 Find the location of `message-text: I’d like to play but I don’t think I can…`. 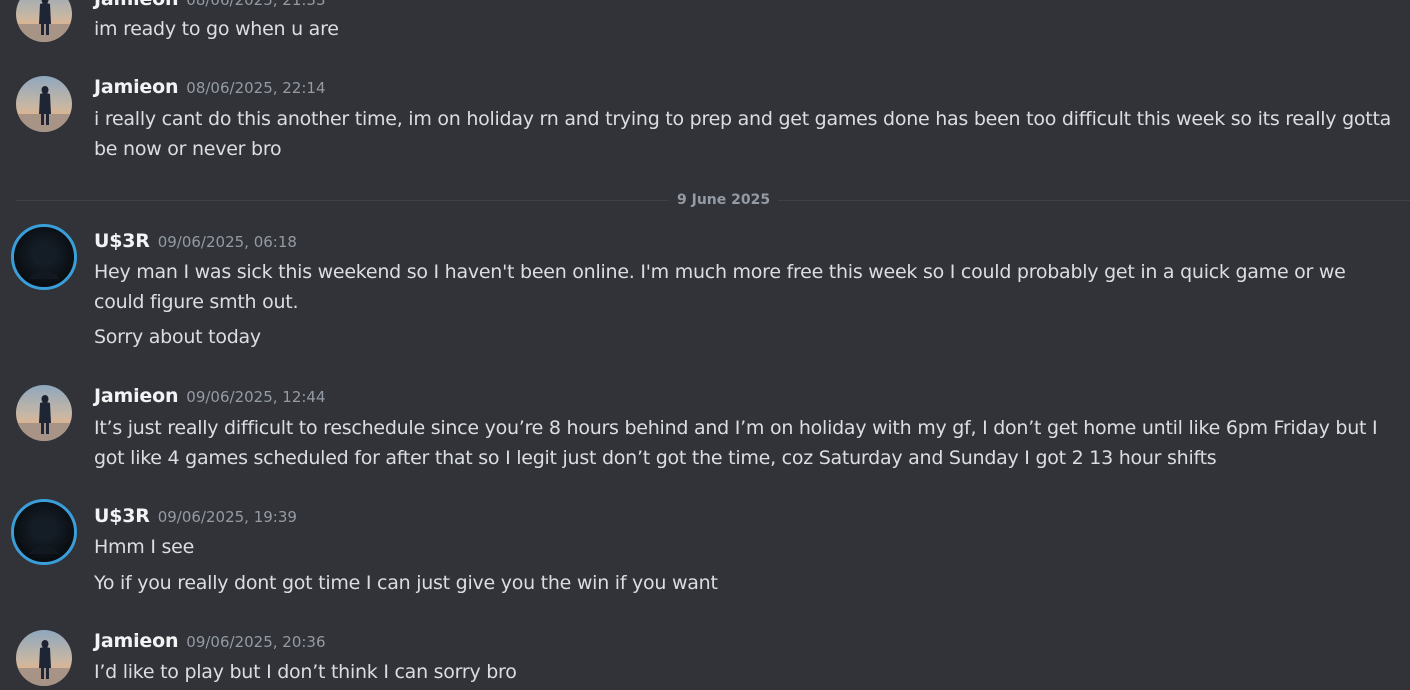

message-text: I’d like to play but I don’t think I can… is located at coordinates (305, 672).